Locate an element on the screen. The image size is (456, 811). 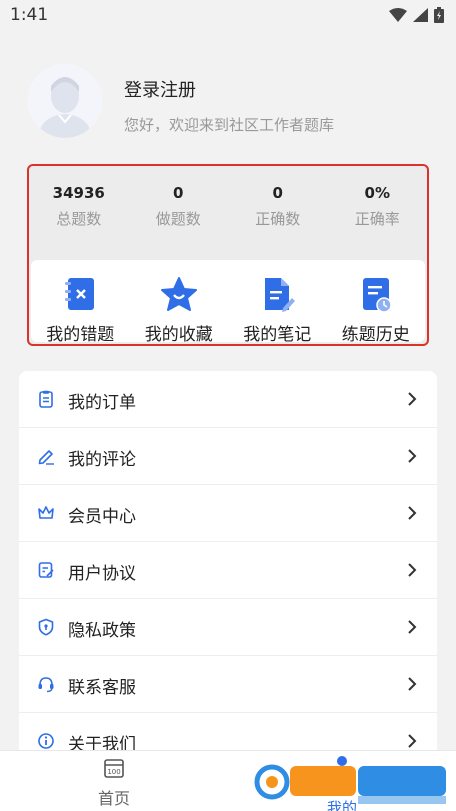
info-icon is located at coordinates (46, 741).